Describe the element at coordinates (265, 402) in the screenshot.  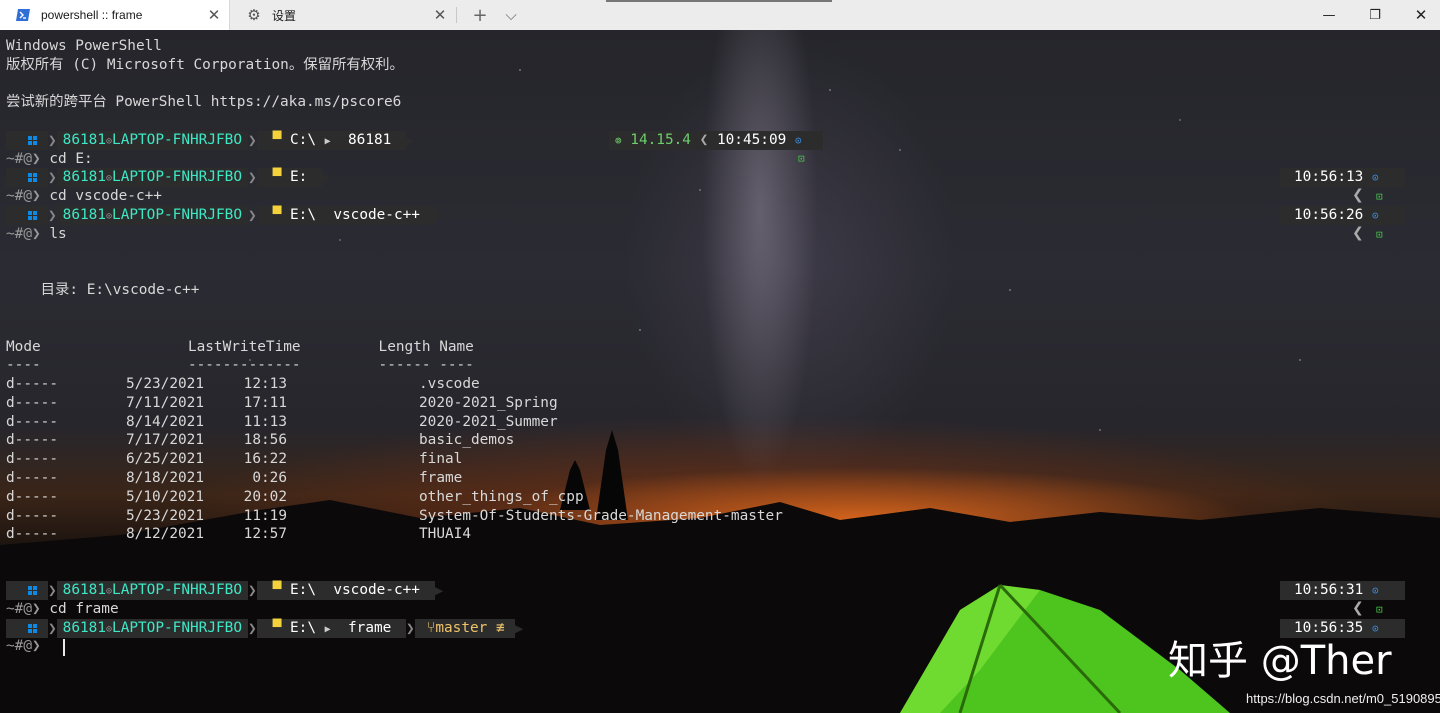
I see `row-time: 17:11` at that location.